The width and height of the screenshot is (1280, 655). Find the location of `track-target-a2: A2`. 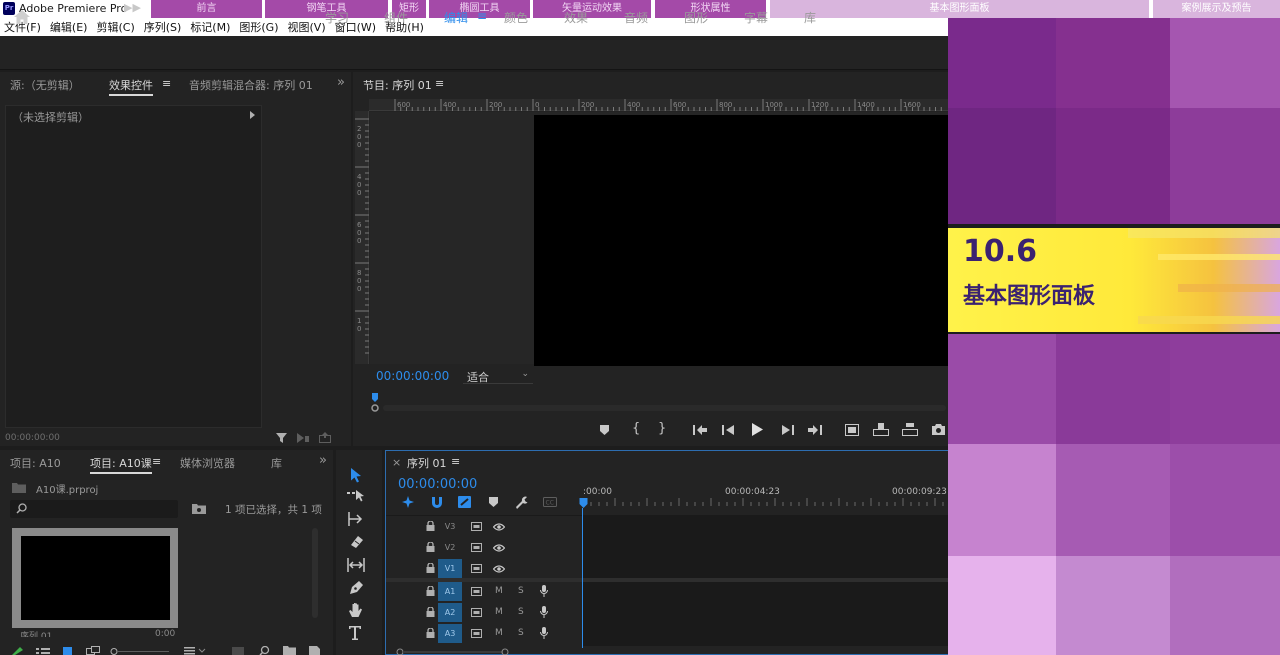

track-target-a2: A2 is located at coordinates (450, 612).